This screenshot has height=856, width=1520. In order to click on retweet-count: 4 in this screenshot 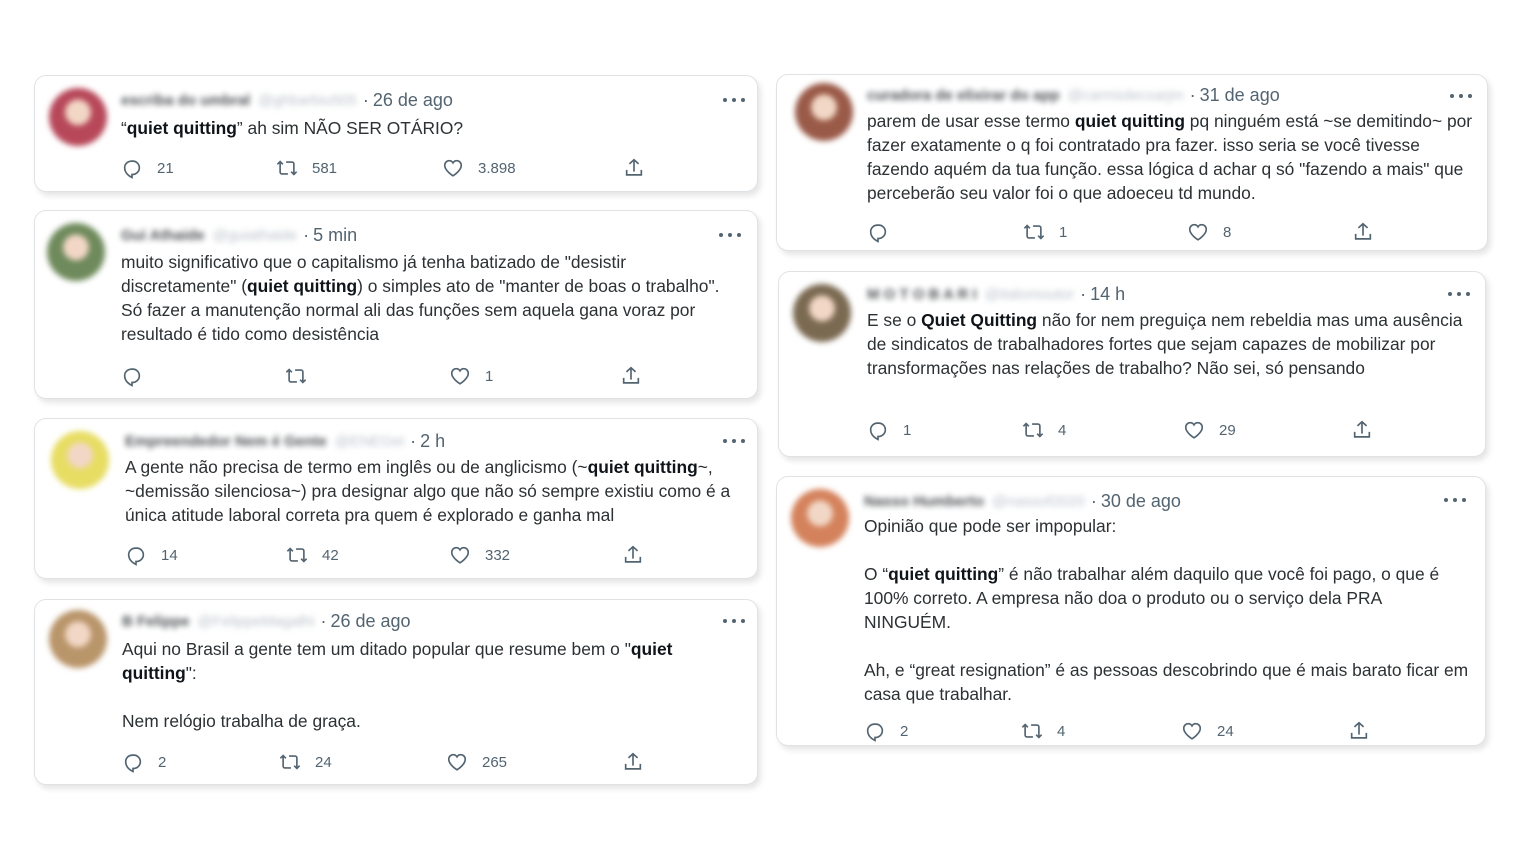, I will do `click(1062, 430)`.